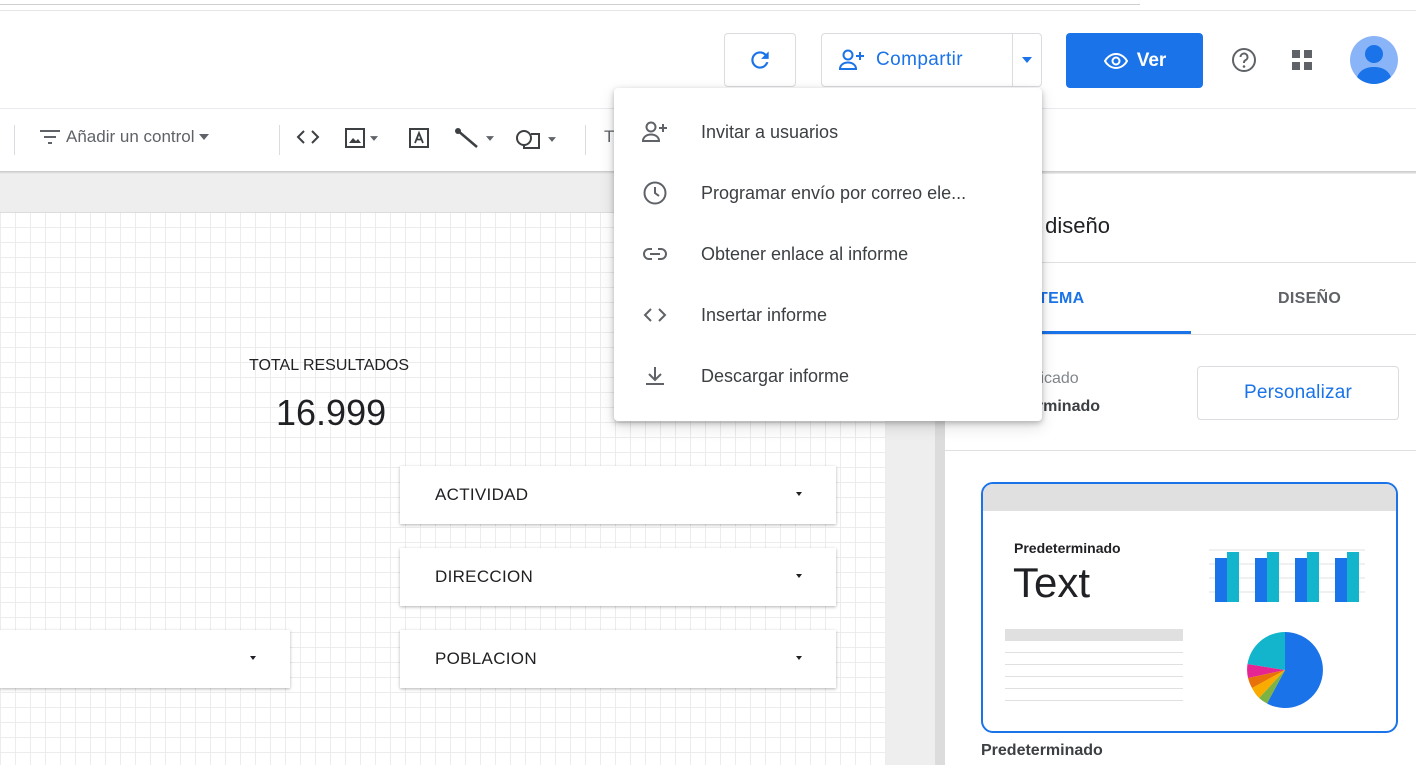  What do you see at coordinates (655, 193) in the screenshot?
I see `clock-icon` at bounding box center [655, 193].